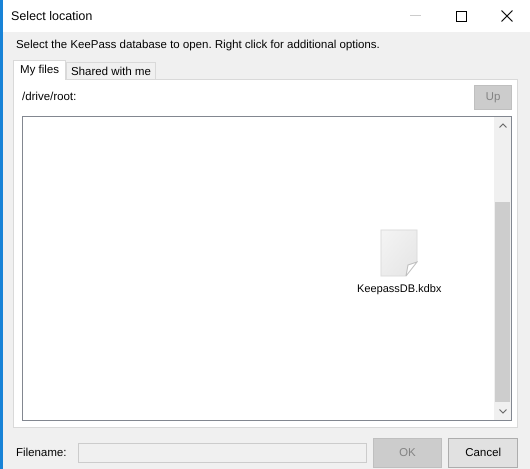  I want to click on instruction-text: Select the KeePass database to open. Right click for additional options., so click(198, 45).